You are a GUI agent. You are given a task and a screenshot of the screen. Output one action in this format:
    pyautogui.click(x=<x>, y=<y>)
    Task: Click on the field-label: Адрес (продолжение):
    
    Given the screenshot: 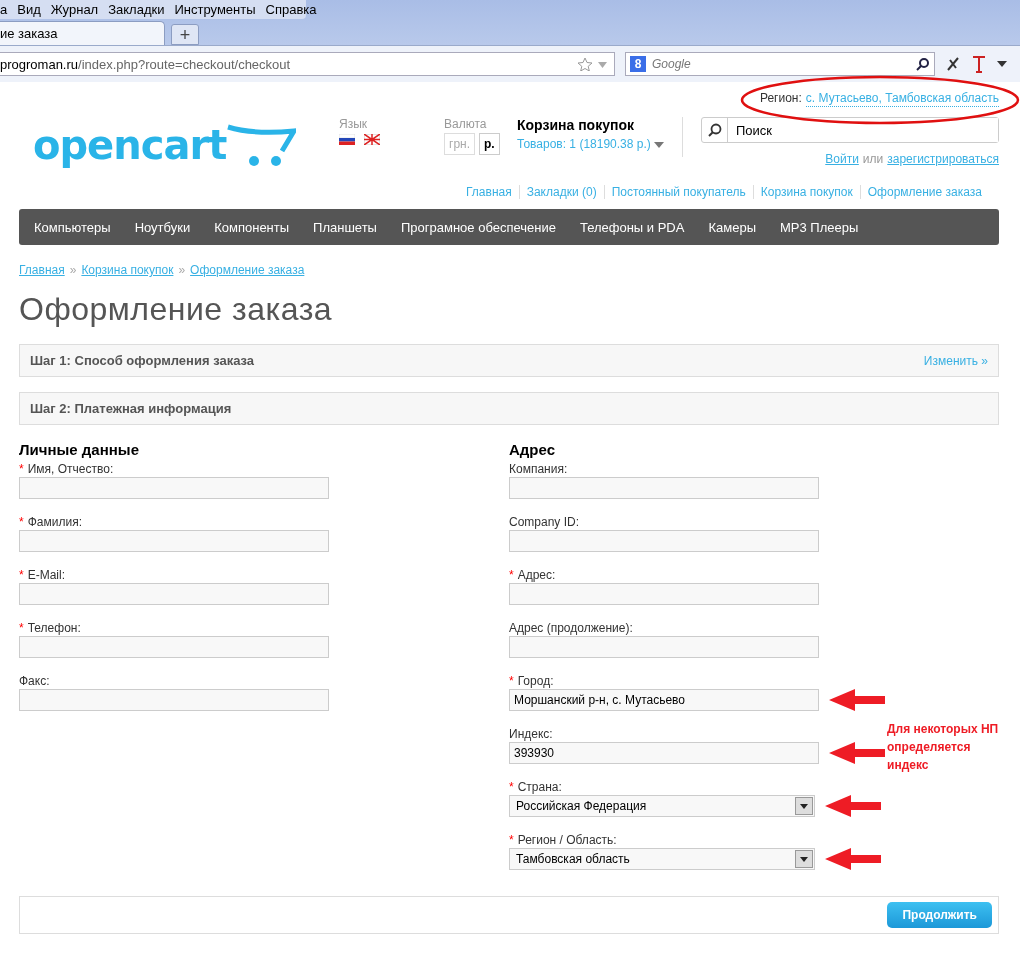 What is the action you would take?
    pyautogui.click(x=571, y=628)
    